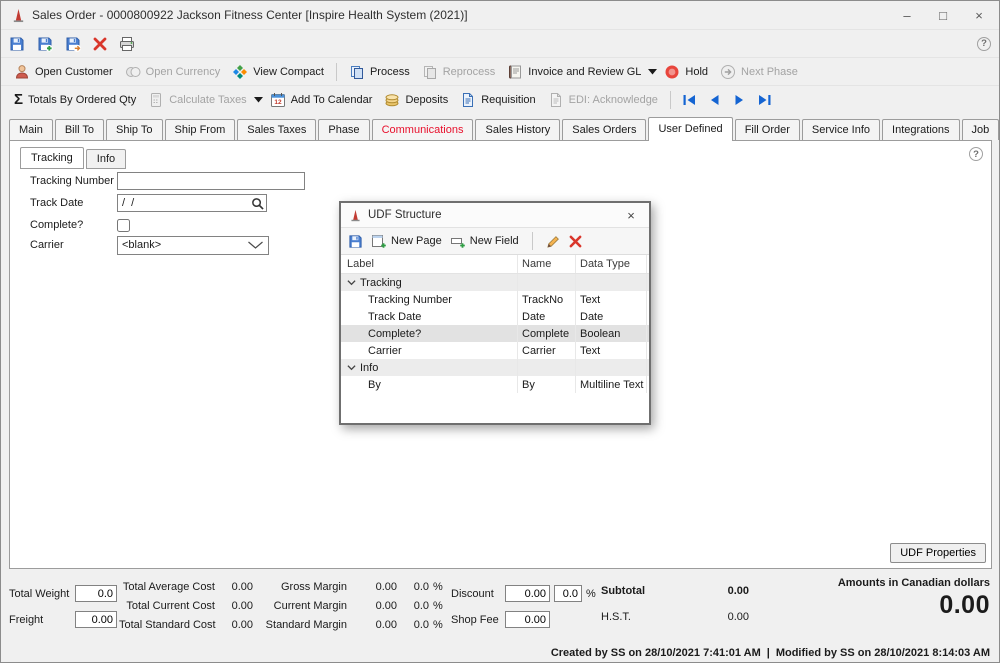 The image size is (1000, 663). Describe the element at coordinates (142, 245) in the screenshot. I see `carrier-value: <blank>` at that location.